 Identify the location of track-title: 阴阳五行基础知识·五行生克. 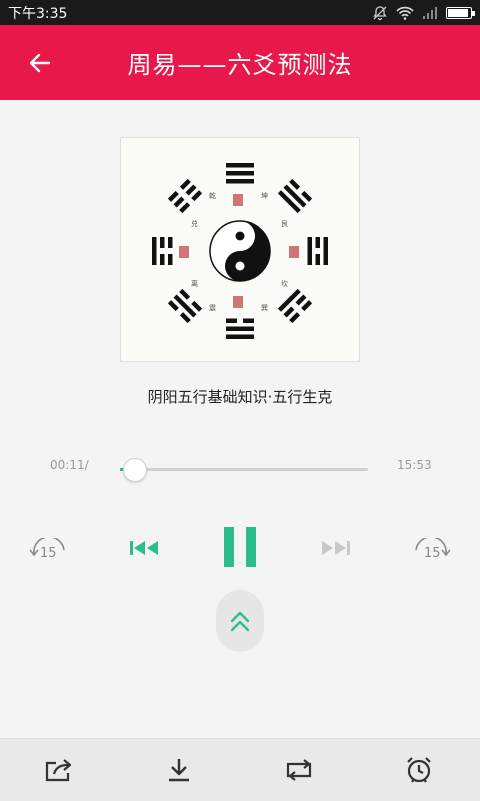
(240, 397).